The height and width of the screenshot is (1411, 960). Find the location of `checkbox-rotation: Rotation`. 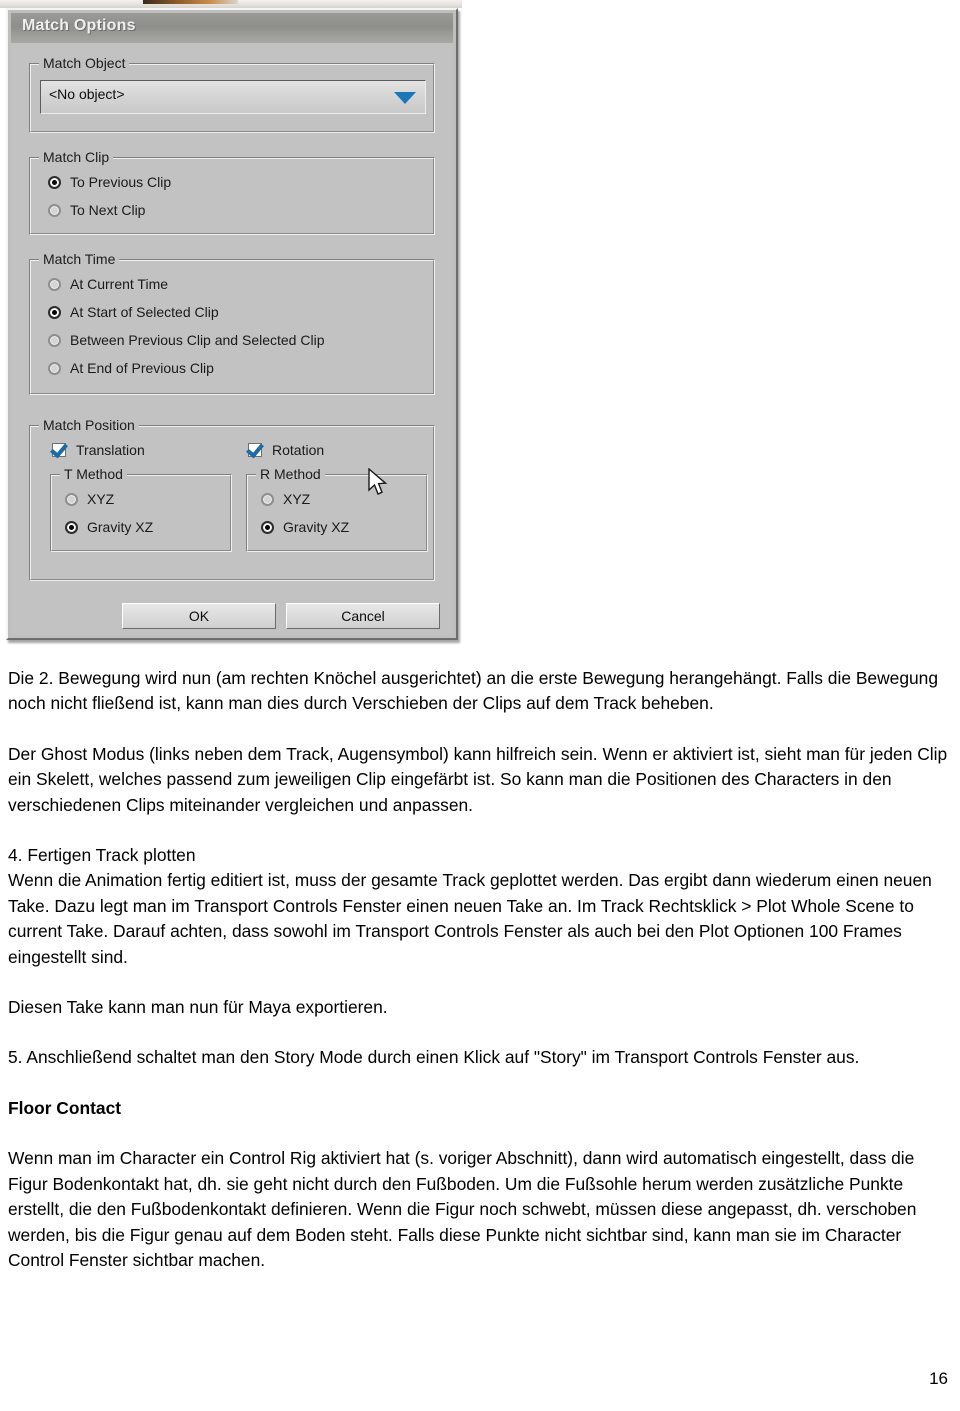

checkbox-rotation: Rotation is located at coordinates (286, 450).